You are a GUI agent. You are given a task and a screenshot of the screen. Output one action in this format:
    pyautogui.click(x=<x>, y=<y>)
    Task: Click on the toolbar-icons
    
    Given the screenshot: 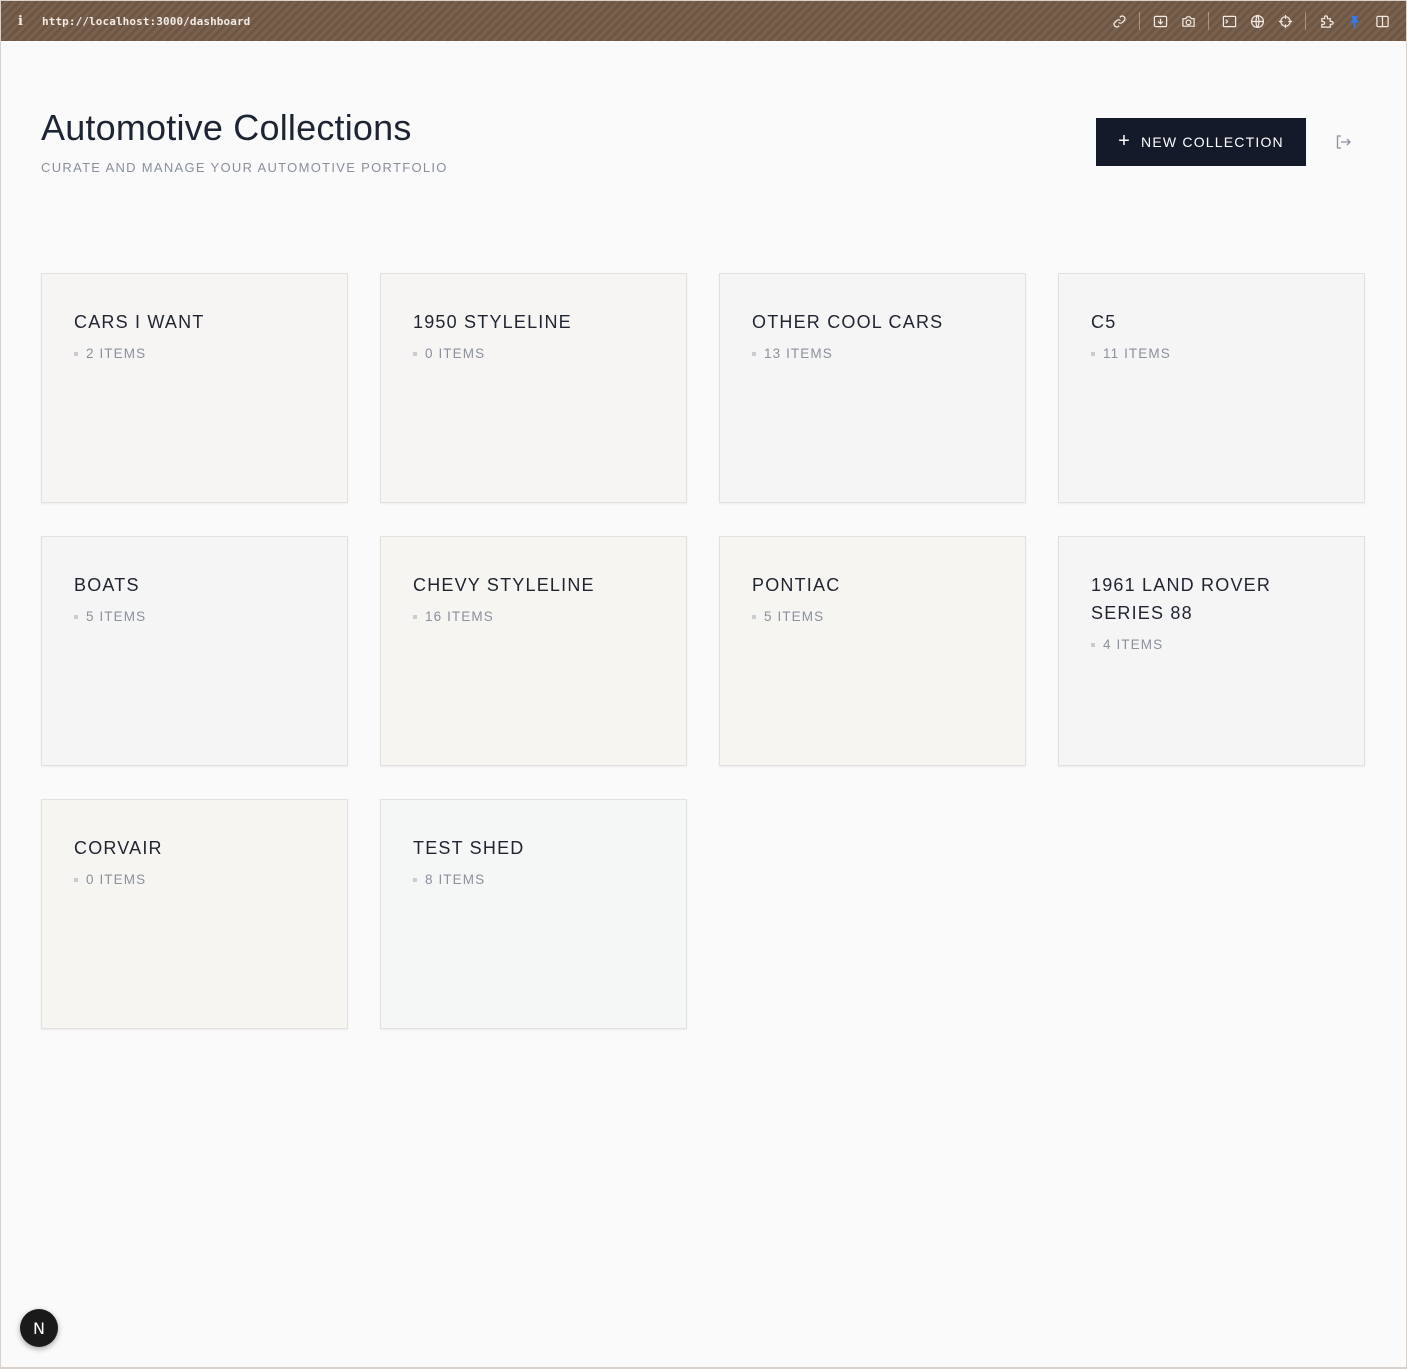 What is the action you would take?
    pyautogui.click(x=1250, y=21)
    